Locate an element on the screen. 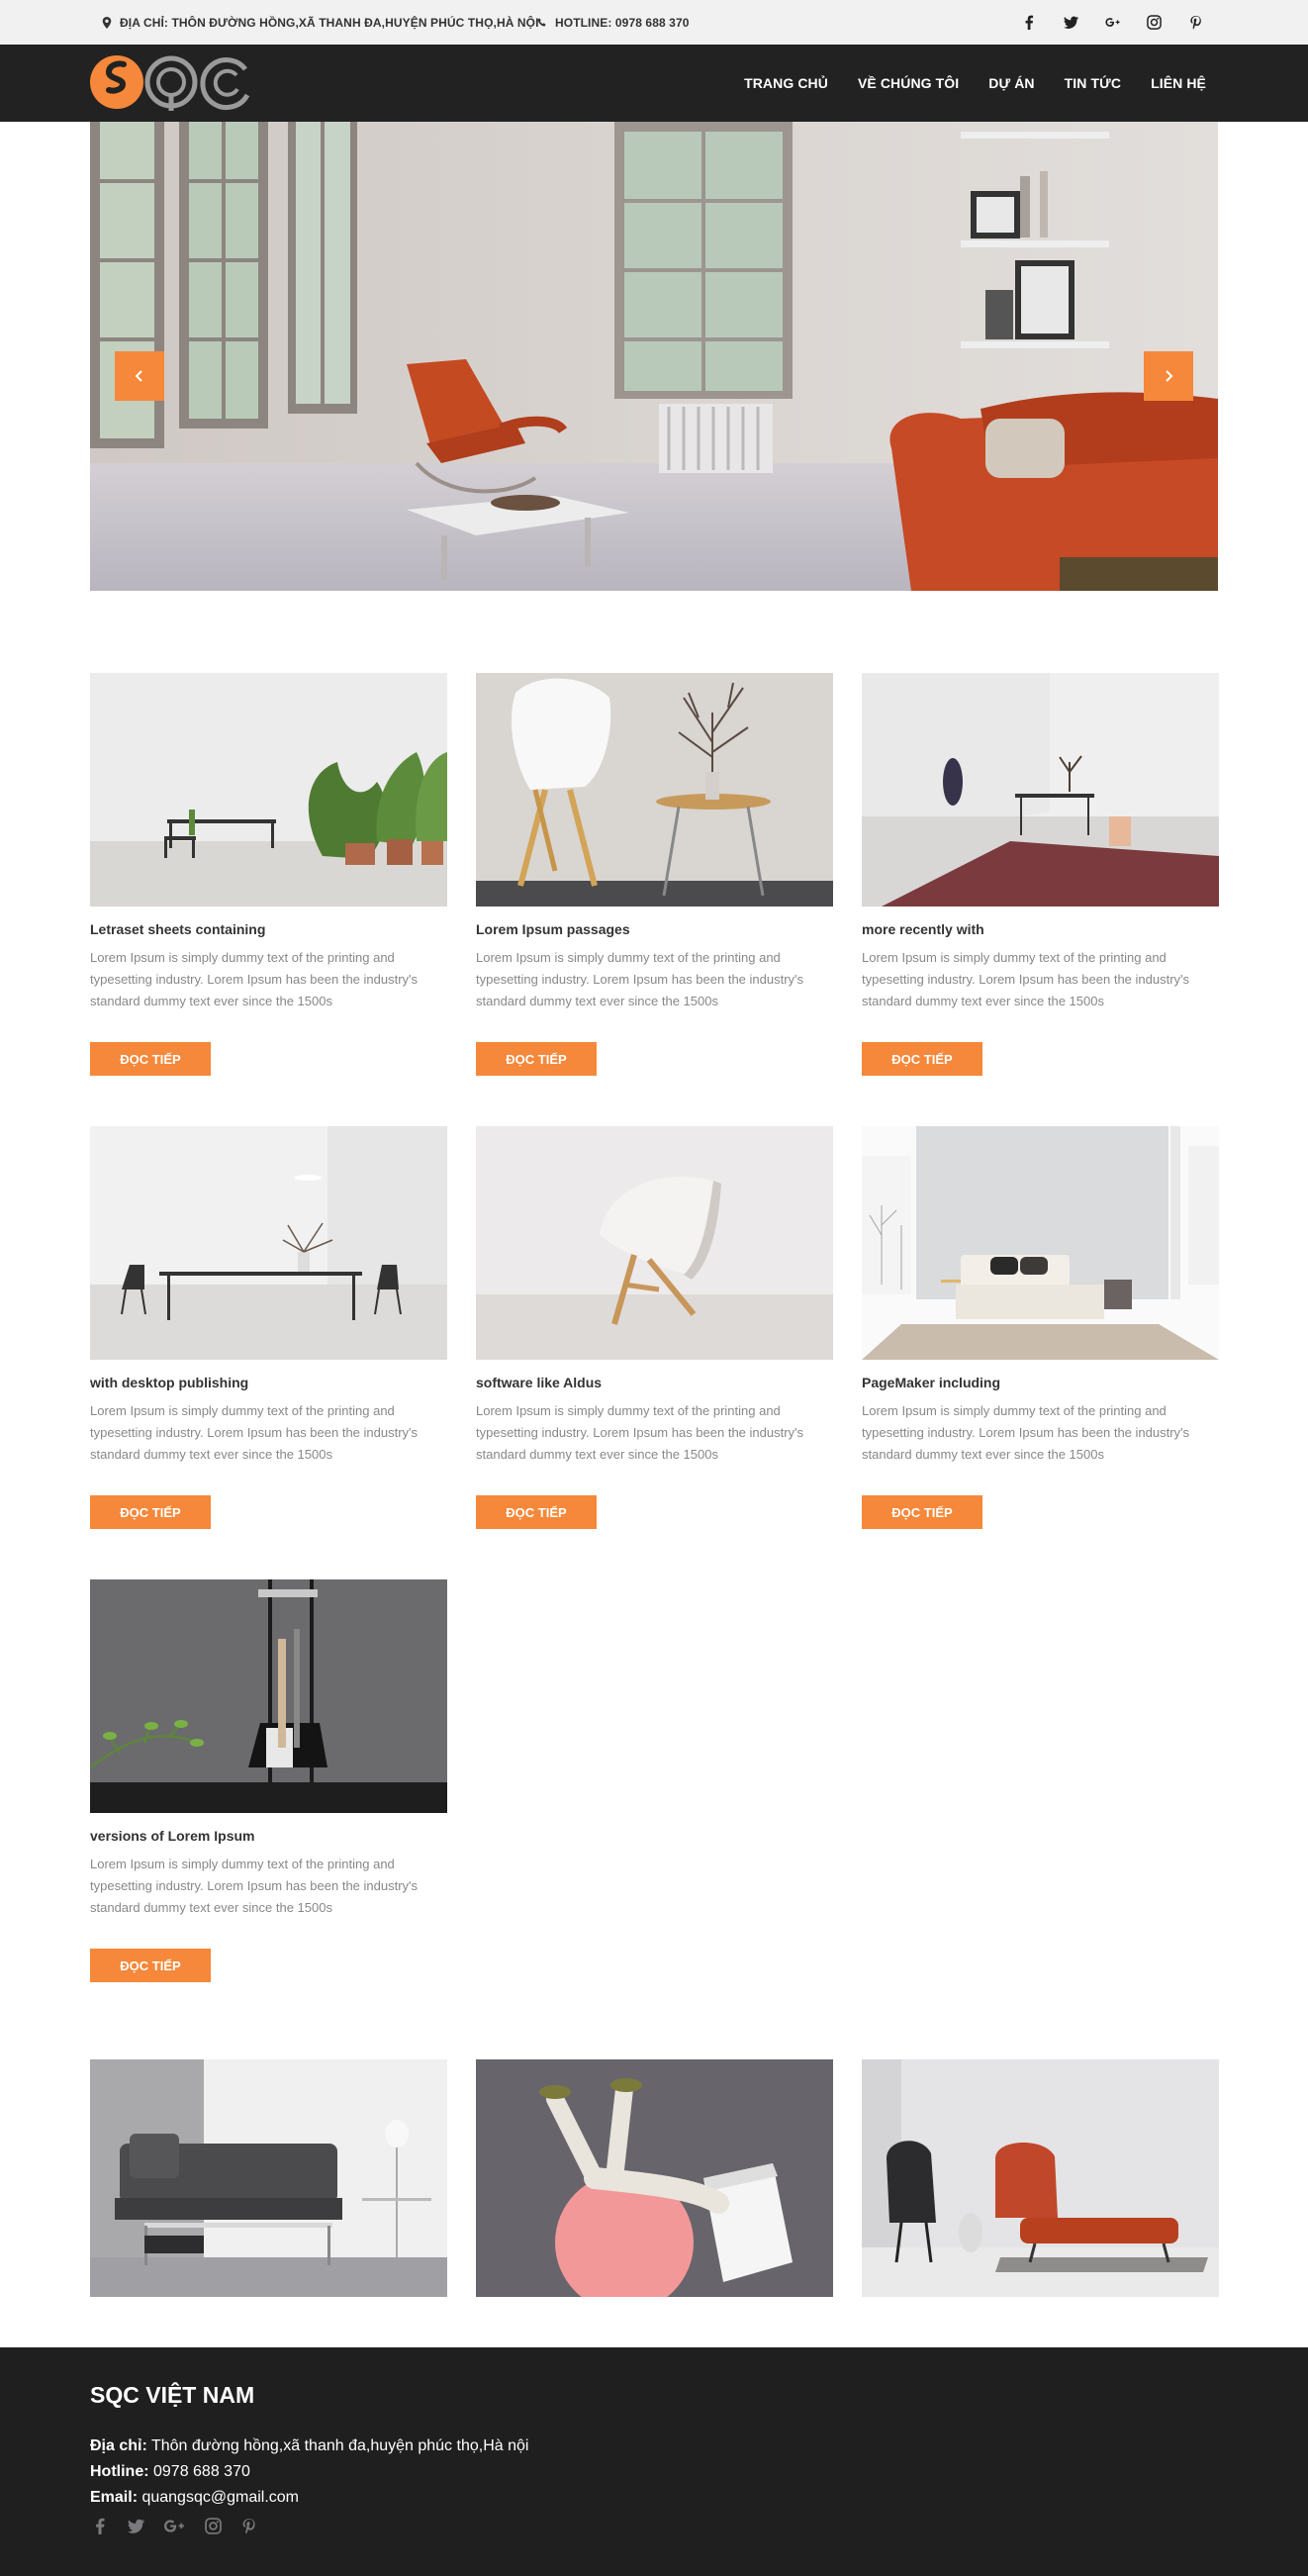  project-title: Letraset sheets containing is located at coordinates (268, 929).